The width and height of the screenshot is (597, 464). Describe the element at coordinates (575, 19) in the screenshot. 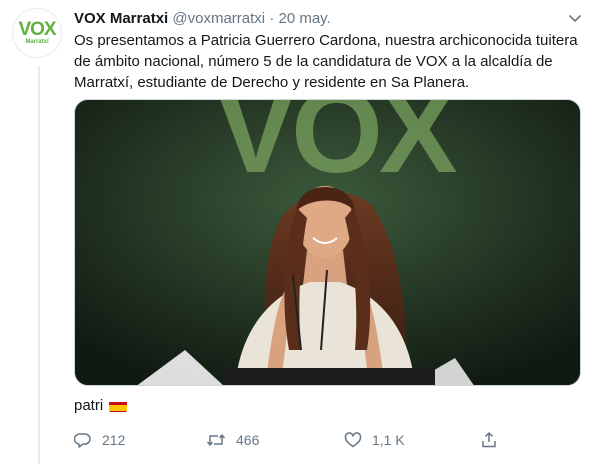

I see `chevron-down-icon` at that location.